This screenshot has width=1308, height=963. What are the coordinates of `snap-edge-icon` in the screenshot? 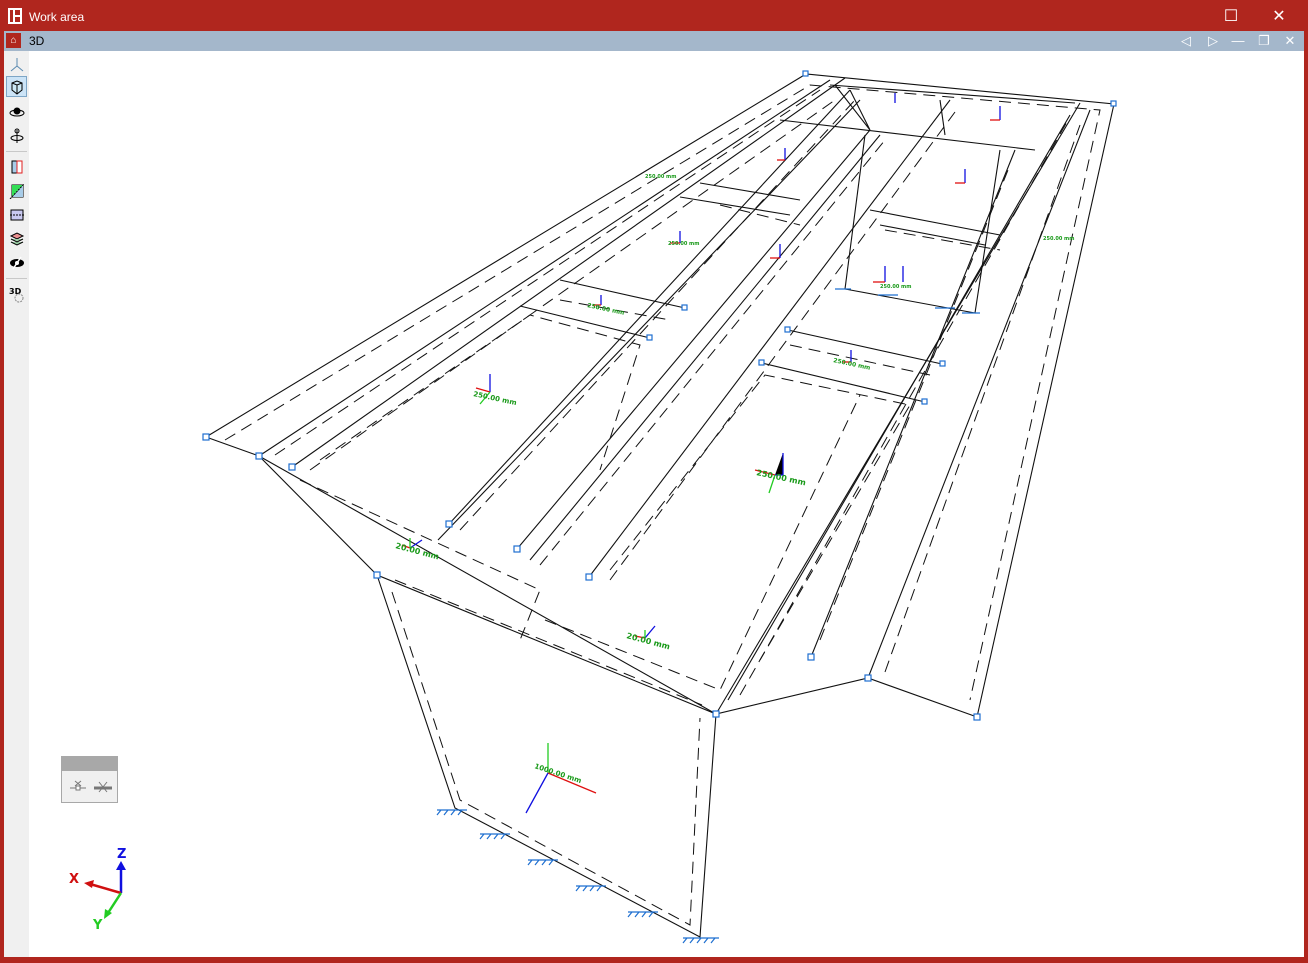 It's located at (103, 787).